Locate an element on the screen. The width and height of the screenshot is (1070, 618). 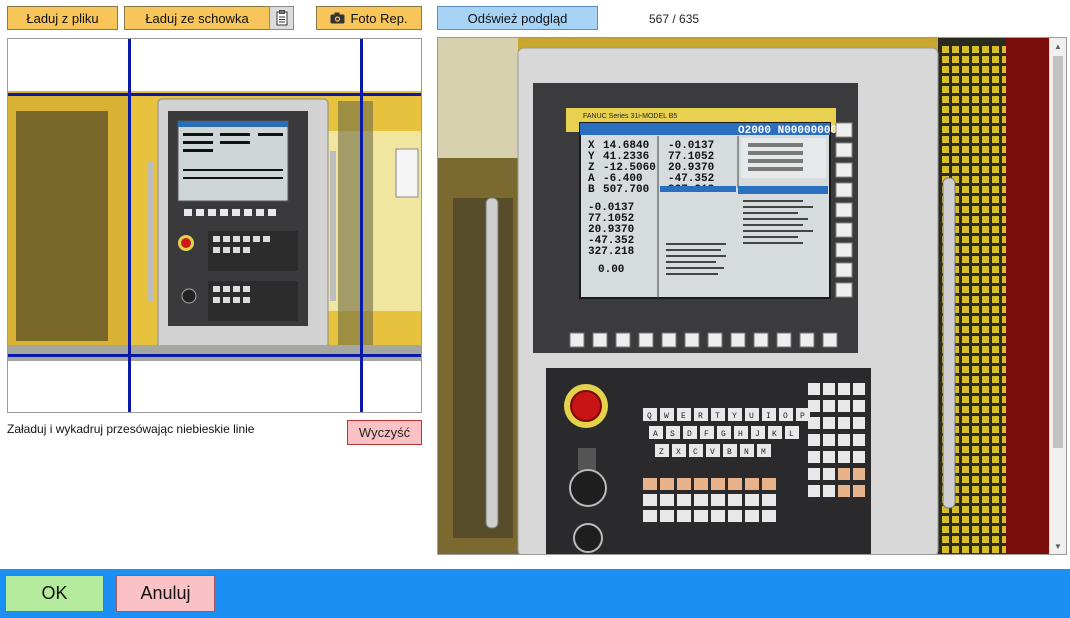
crop-line-bottom is located at coordinates (214, 355).